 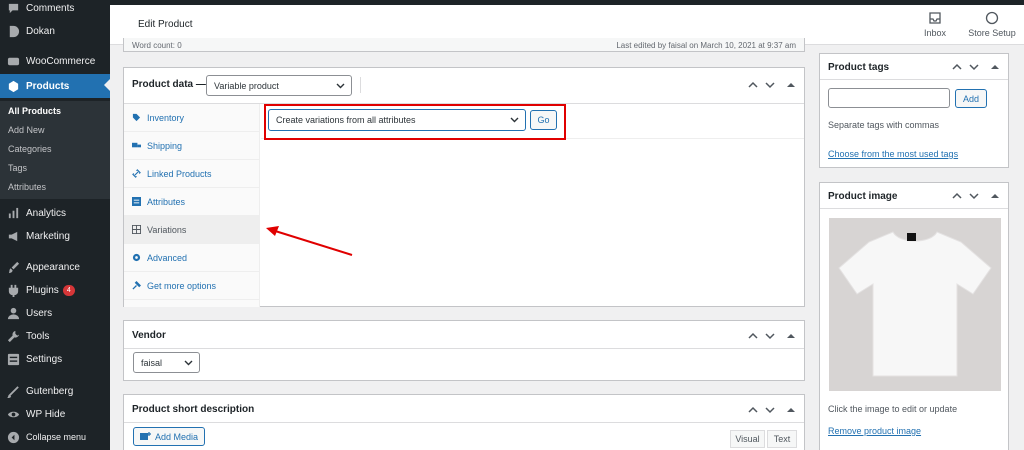 I want to click on tab-variations: Variations, so click(x=192, y=230).